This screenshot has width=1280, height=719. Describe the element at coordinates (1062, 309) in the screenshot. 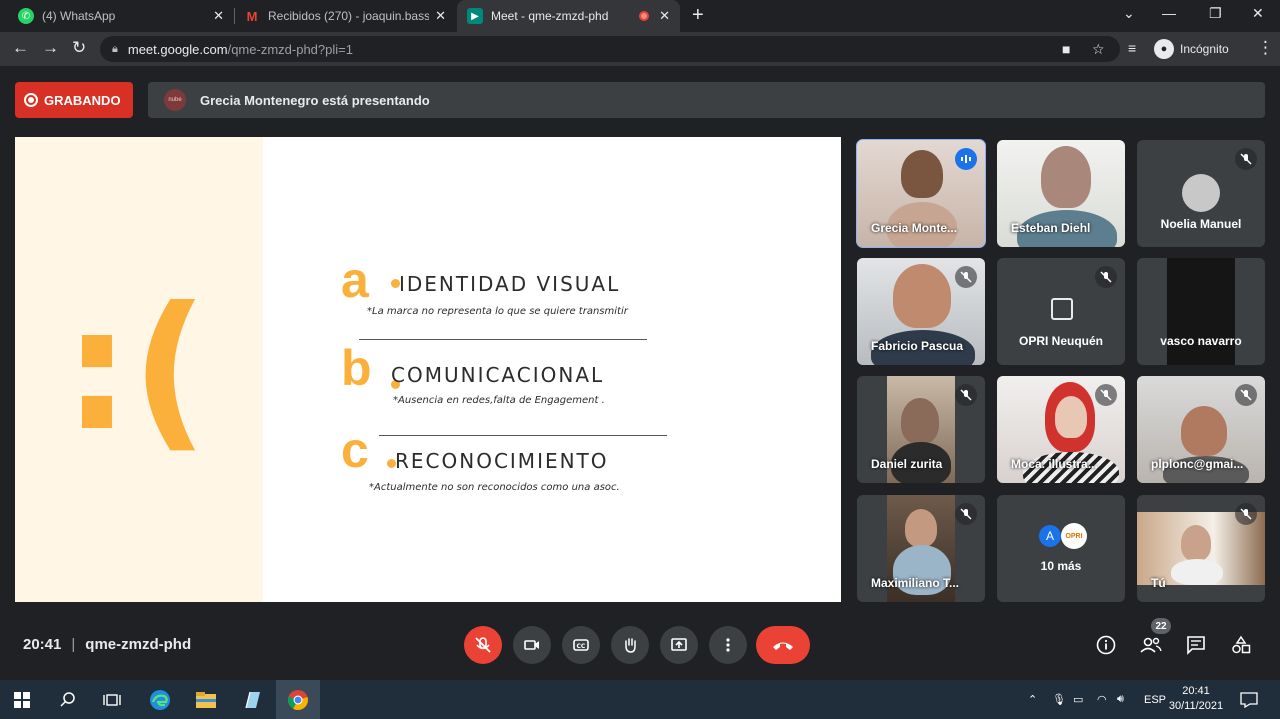

I see `building-icon` at that location.